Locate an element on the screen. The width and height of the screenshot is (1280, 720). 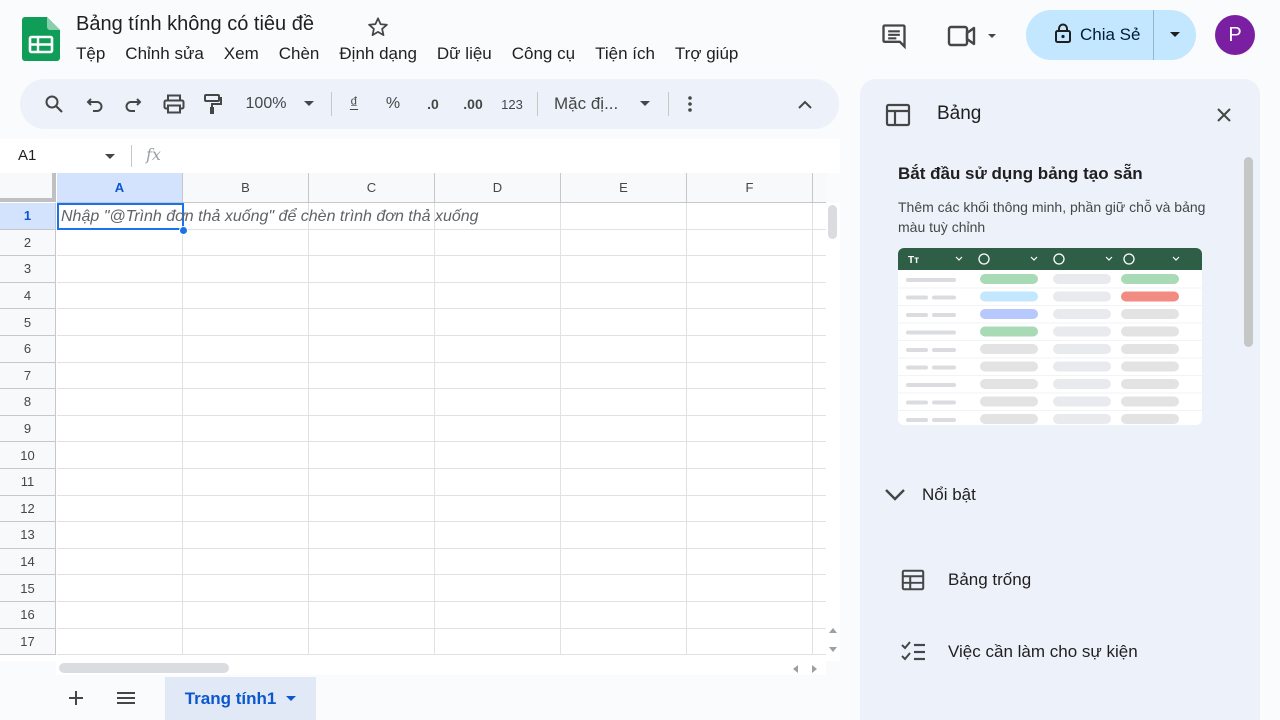
search-menus-icon is located at coordinates (54, 104).